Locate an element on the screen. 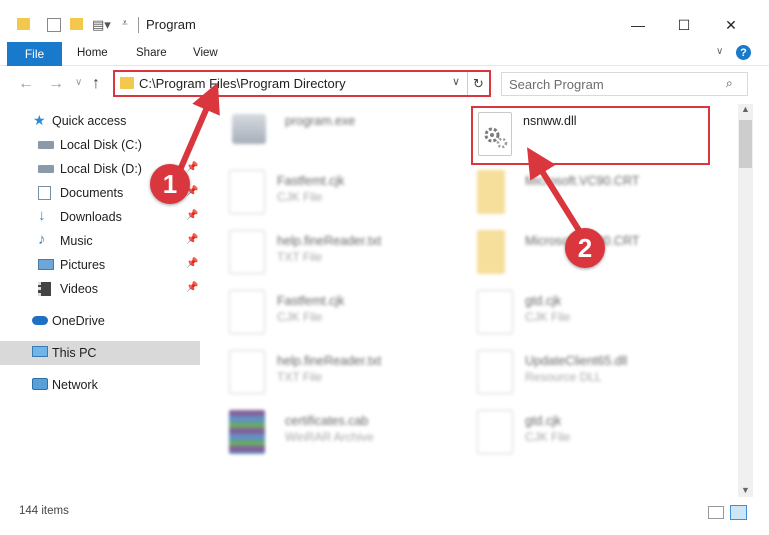  details-view-icon is located at coordinates (716, 512).